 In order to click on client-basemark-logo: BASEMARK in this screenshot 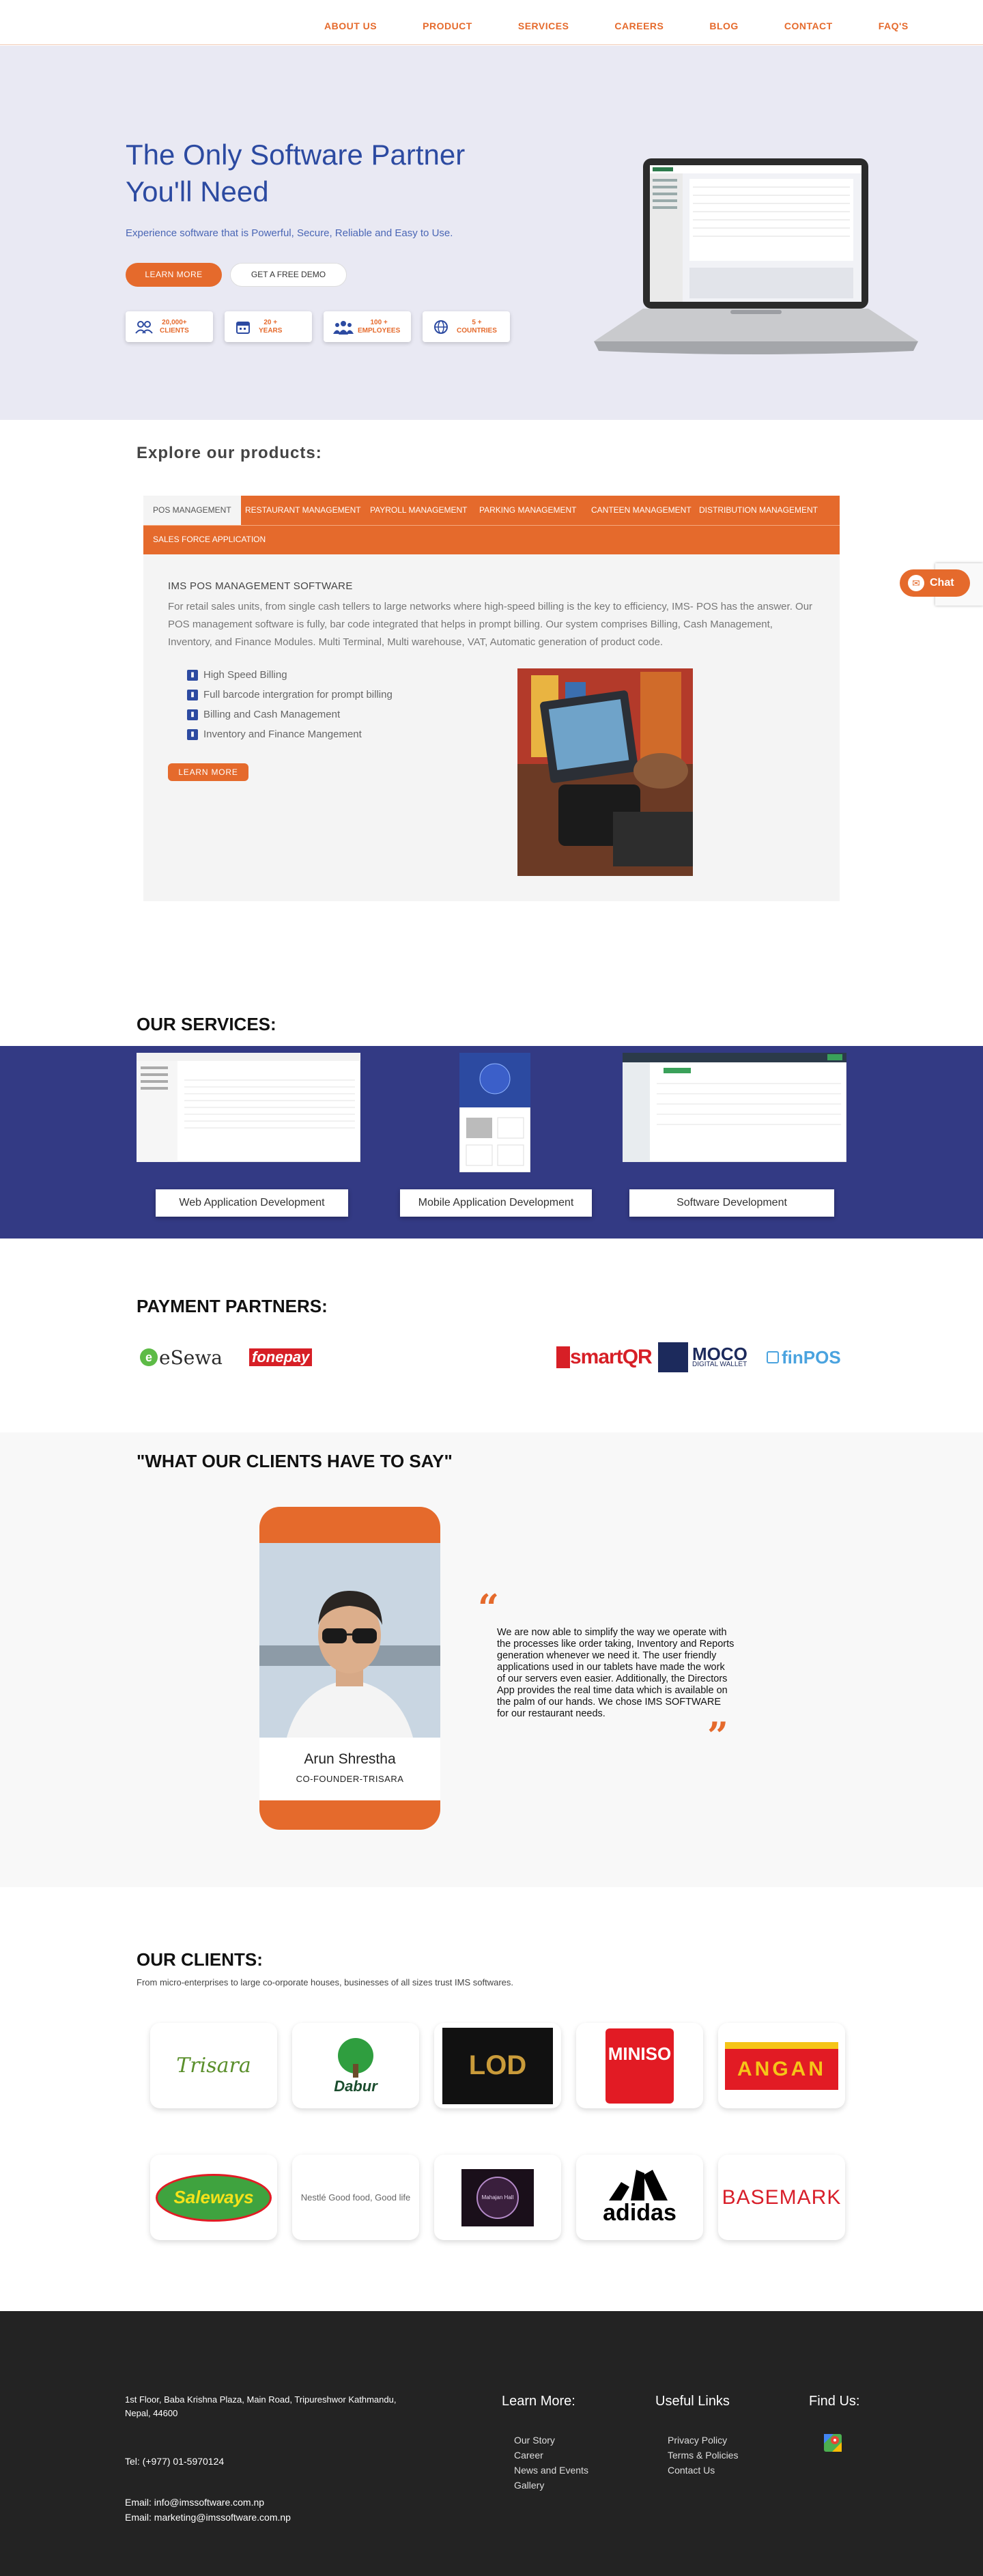, I will do `click(782, 2197)`.